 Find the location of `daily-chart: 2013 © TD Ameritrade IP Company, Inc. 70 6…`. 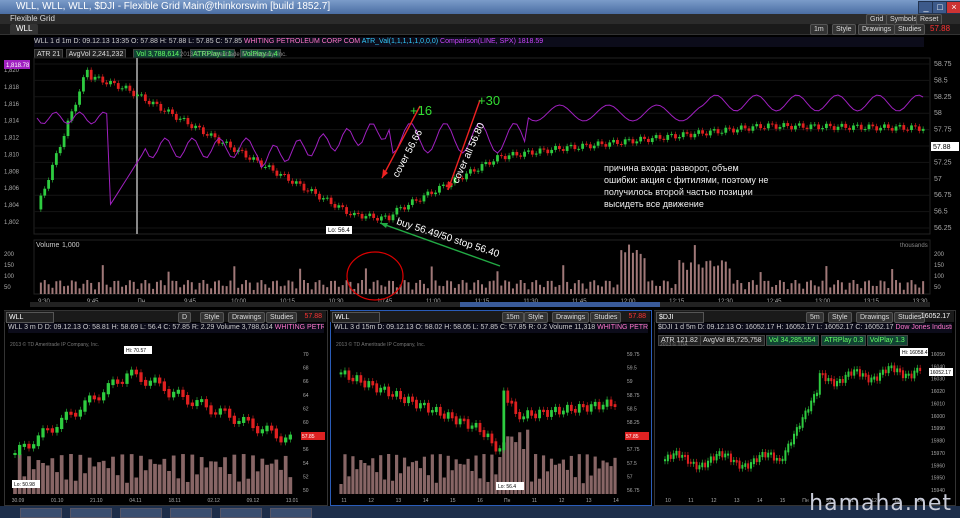

daily-chart: 2013 © TD Ameritrade IP Company, Inc. 70 6… is located at coordinates (166, 408).